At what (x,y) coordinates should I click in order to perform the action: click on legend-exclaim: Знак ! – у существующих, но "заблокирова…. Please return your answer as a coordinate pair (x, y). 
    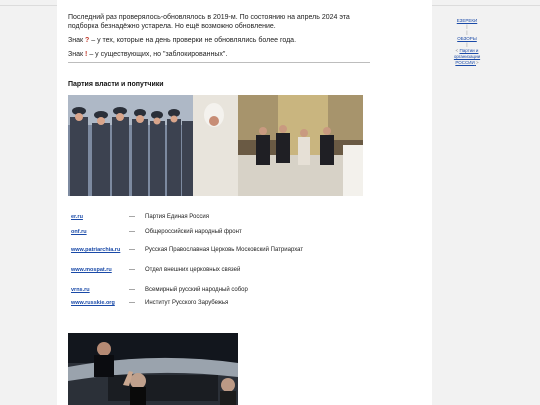
    Looking at the image, I should click on (218, 54).